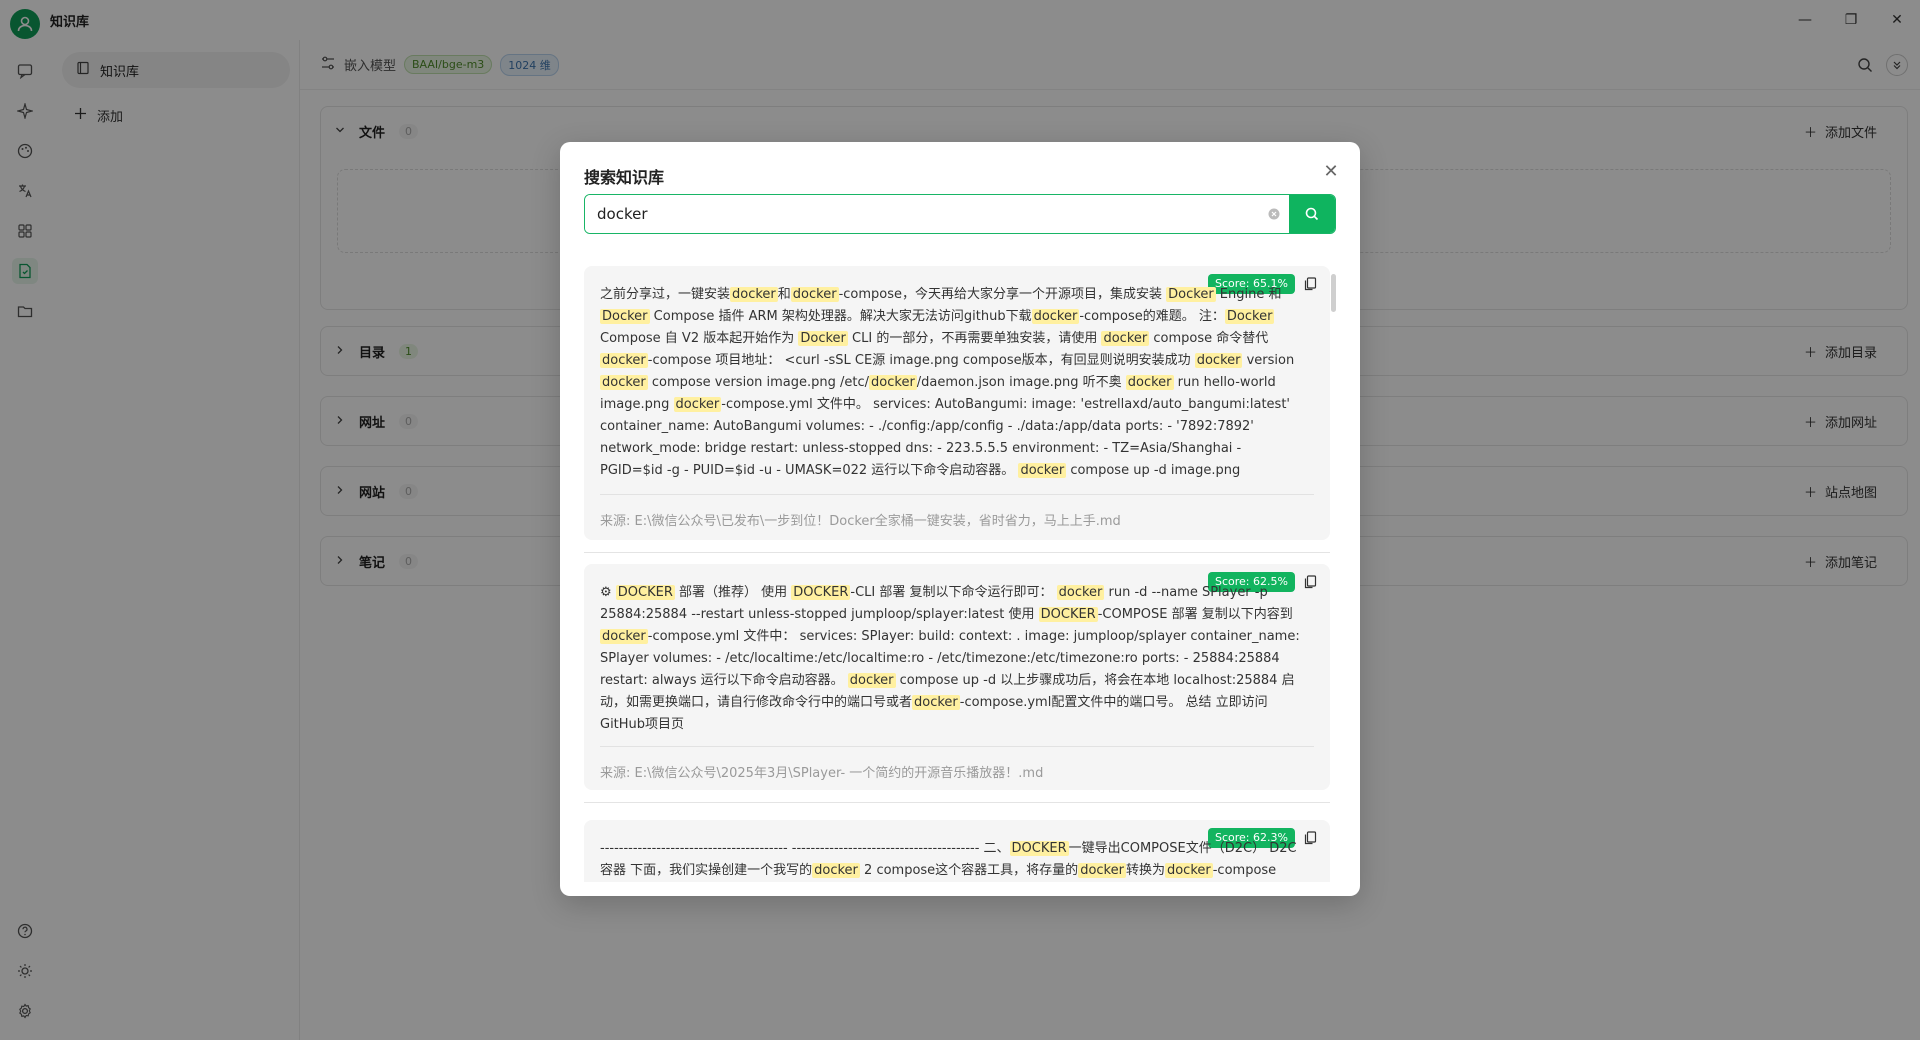  I want to click on search-input, so click(922, 214).